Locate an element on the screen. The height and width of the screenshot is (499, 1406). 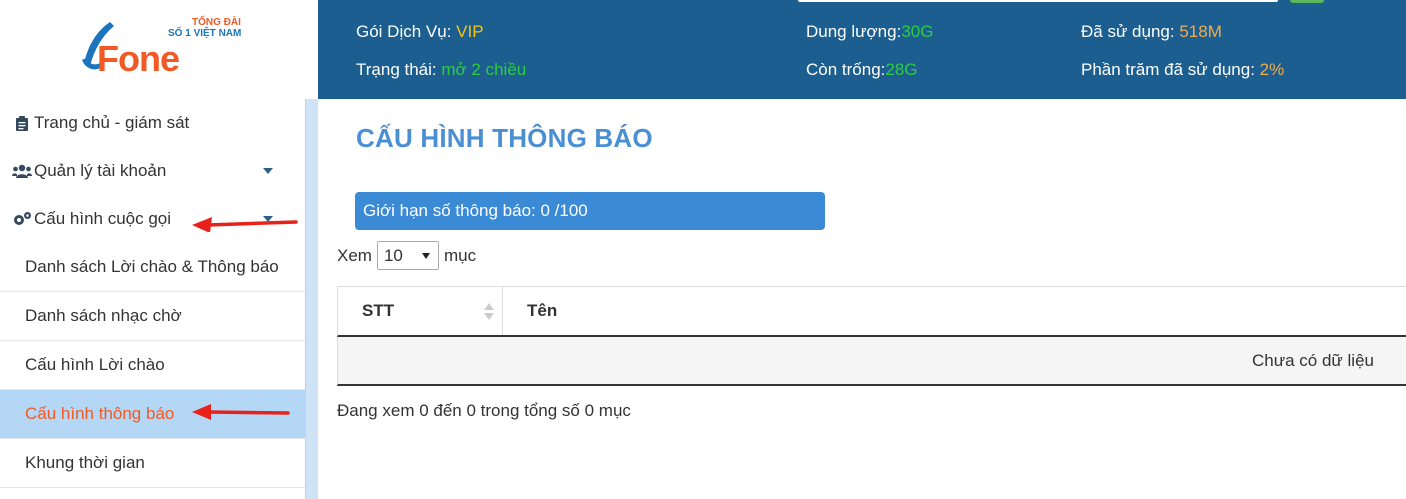
sidebar-subitem-greetings-list: Danh sách Lời chào & Thông báo is located at coordinates (152, 267).